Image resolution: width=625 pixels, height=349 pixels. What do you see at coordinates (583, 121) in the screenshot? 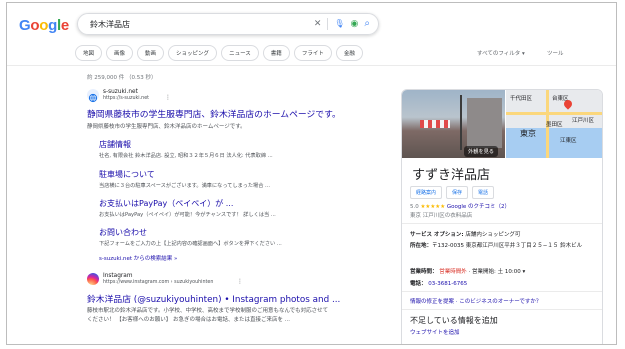
I see `map-label: 江戸川区` at bounding box center [583, 121].